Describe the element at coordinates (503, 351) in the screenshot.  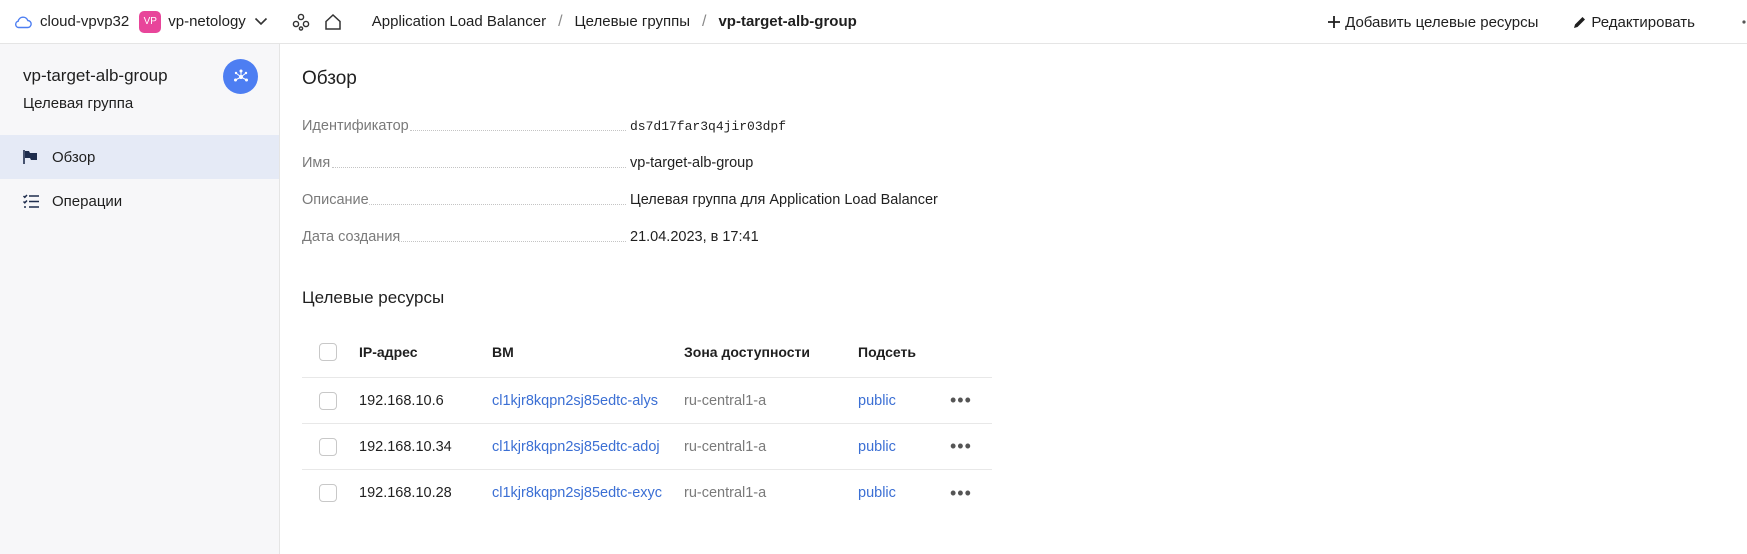
I see `column-vm: ВМ` at that location.